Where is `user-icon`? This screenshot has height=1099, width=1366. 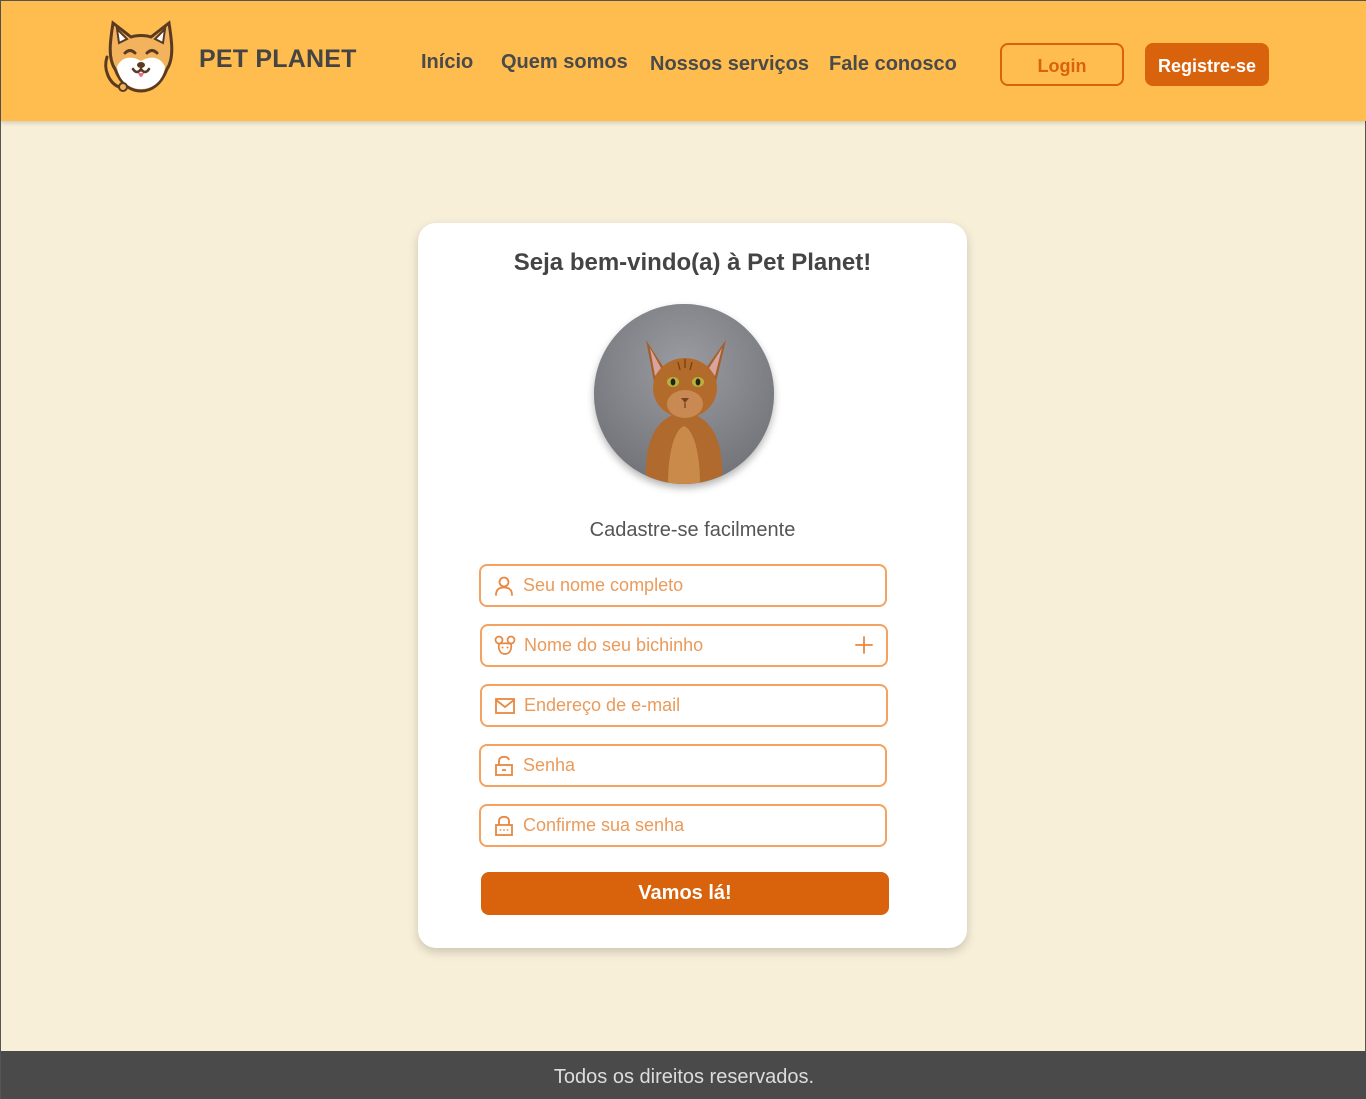 user-icon is located at coordinates (504, 586).